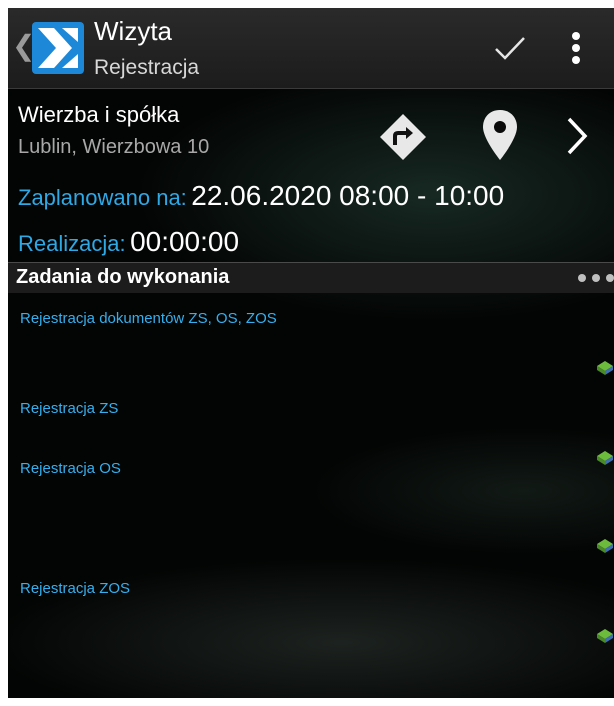  I want to click on tasks-section-header: Zadania do wykonania, so click(311, 277).